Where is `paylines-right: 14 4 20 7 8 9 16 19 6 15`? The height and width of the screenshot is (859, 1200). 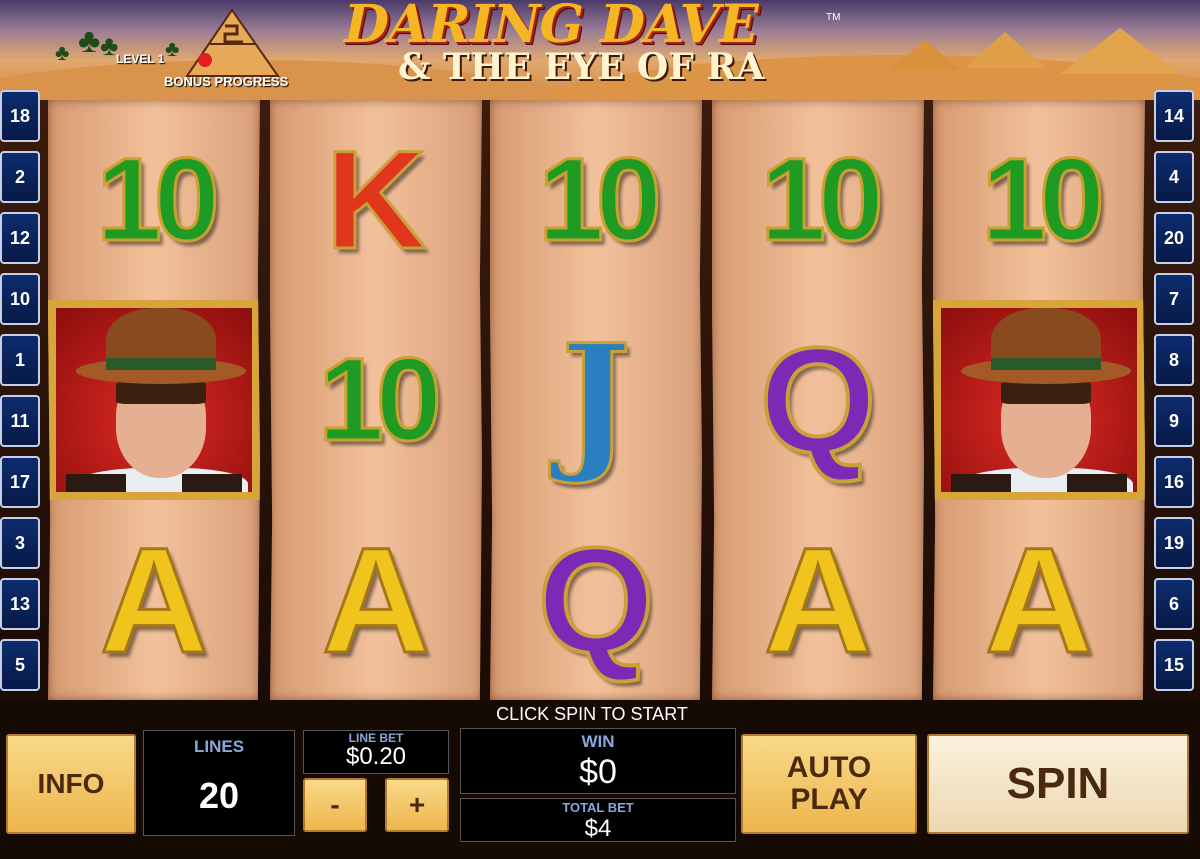
paylines-right: 14 4 20 7 8 9 16 19 6 15 is located at coordinates (1176, 395).